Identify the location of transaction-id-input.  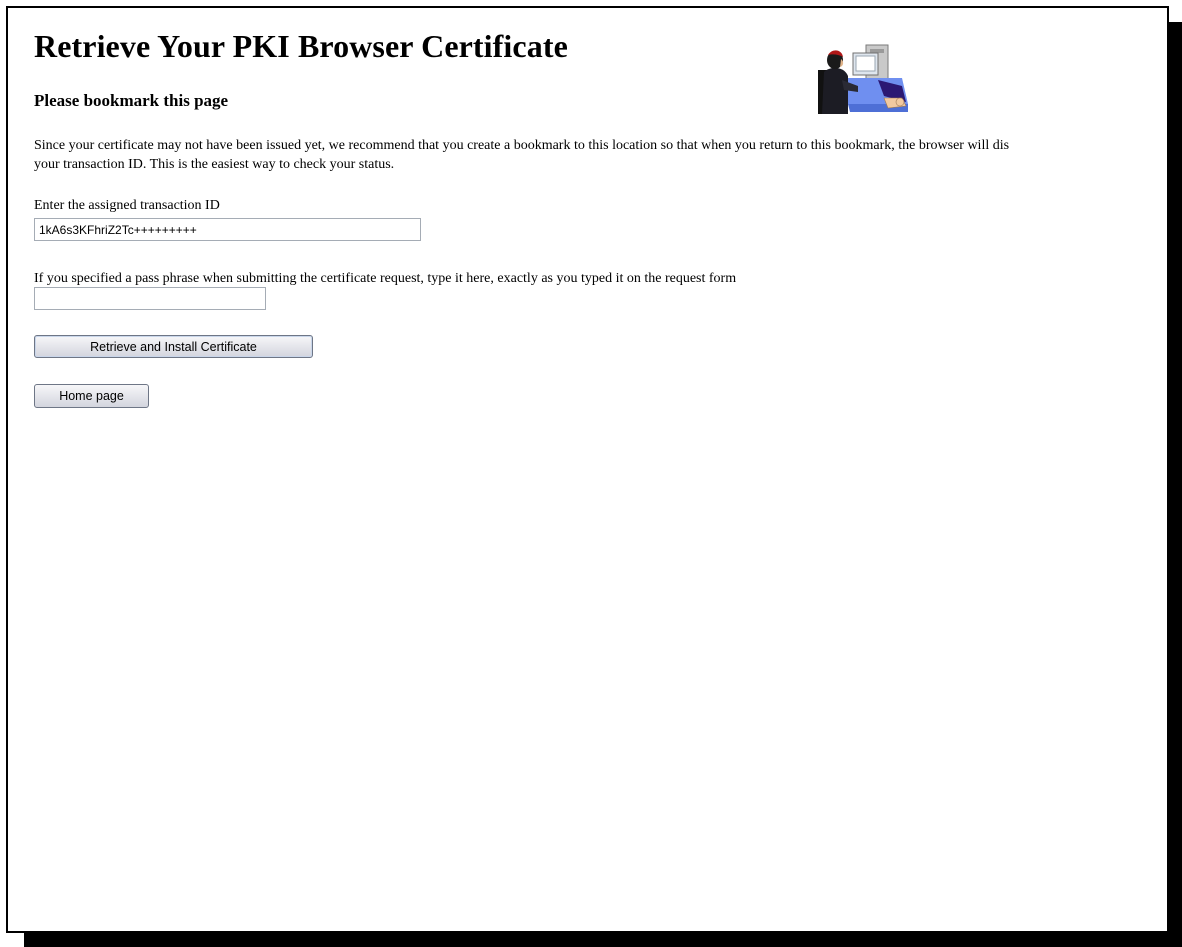
(227, 229).